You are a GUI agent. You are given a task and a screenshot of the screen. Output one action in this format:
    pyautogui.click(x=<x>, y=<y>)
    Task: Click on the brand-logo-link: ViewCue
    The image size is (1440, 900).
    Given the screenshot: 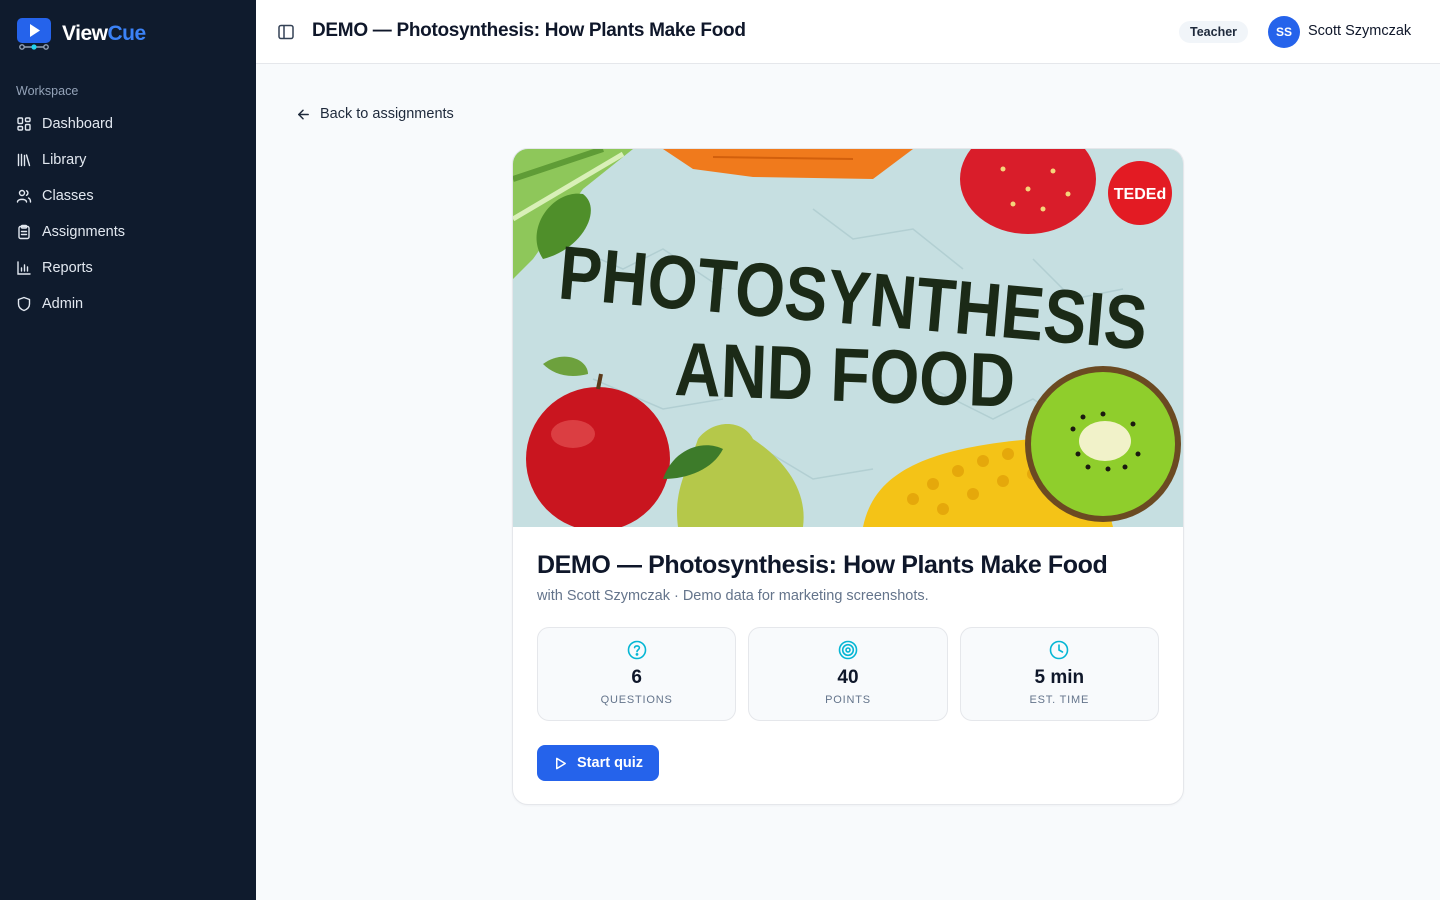 What is the action you would take?
    pyautogui.click(x=81, y=34)
    